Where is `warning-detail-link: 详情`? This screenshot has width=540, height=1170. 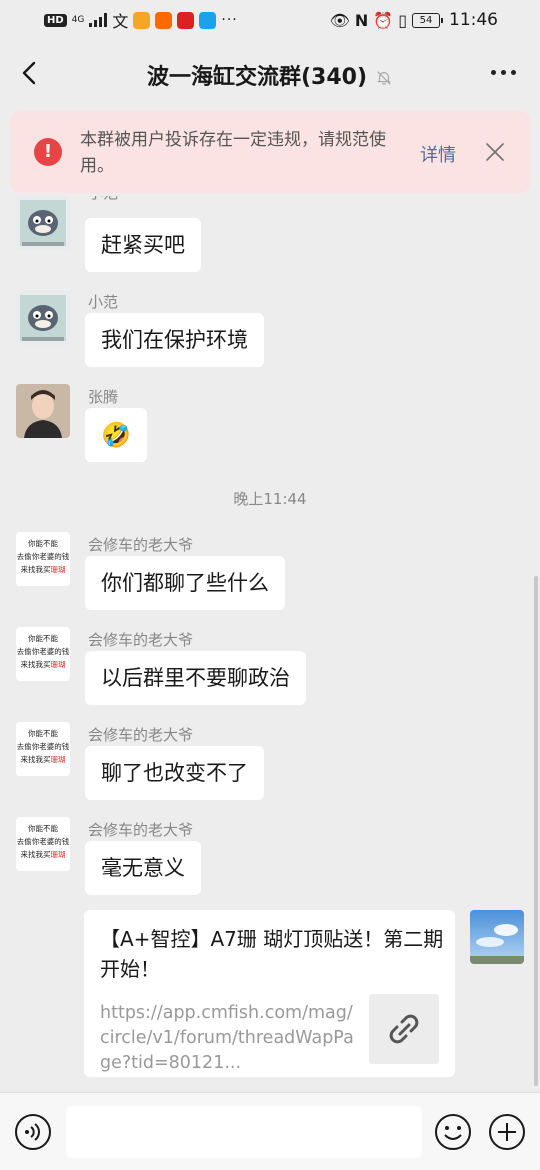 warning-detail-link: 详情 is located at coordinates (438, 154).